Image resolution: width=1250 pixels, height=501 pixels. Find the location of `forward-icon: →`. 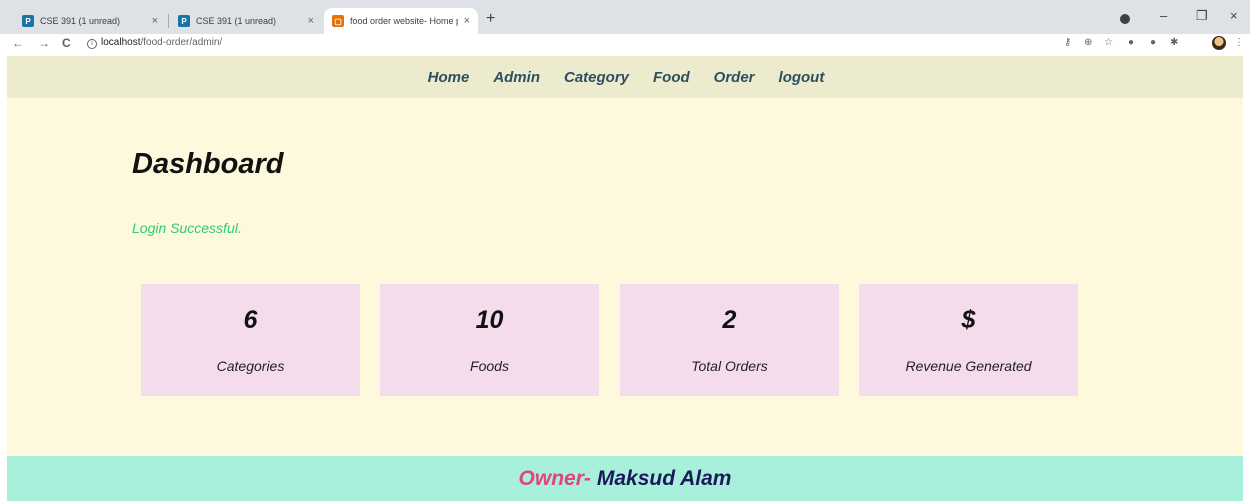

forward-icon: → is located at coordinates (44, 43).